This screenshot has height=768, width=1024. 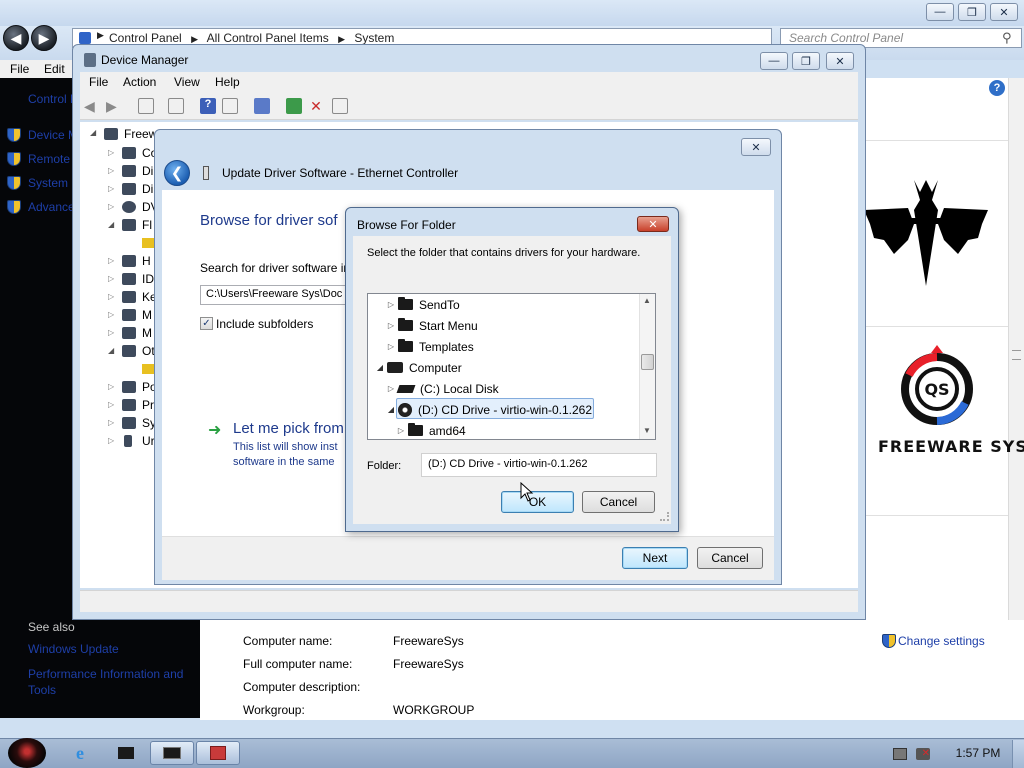 What do you see at coordinates (262, 106) in the screenshot?
I see `scan-hardware-icon` at bounding box center [262, 106].